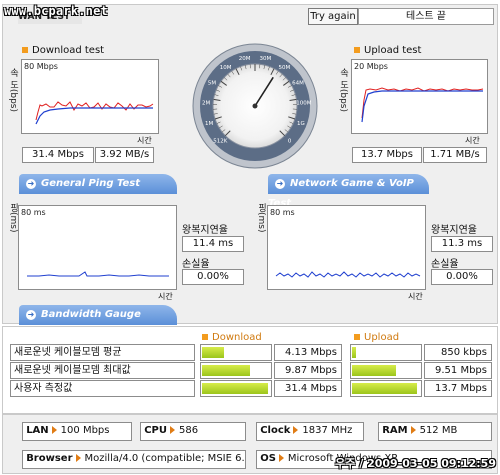  Describe the element at coordinates (124, 155) in the screenshot. I see `download-mbs-value: 3.92 MB/s` at that location.